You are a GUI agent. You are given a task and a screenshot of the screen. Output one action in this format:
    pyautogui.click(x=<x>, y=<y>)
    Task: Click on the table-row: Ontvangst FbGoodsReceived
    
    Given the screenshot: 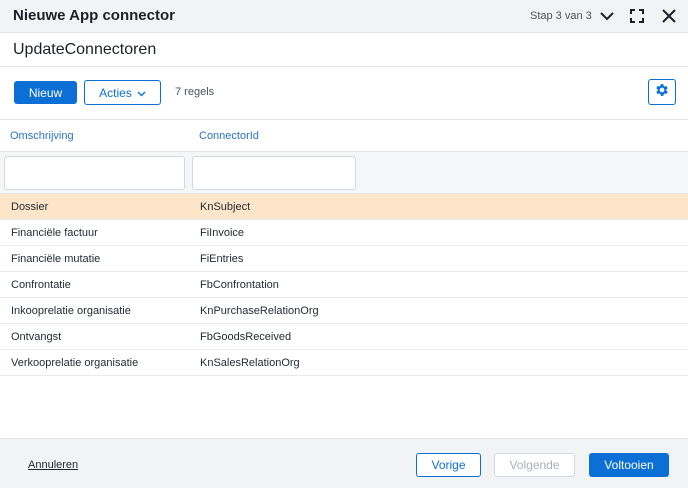 What is the action you would take?
    pyautogui.click(x=344, y=337)
    